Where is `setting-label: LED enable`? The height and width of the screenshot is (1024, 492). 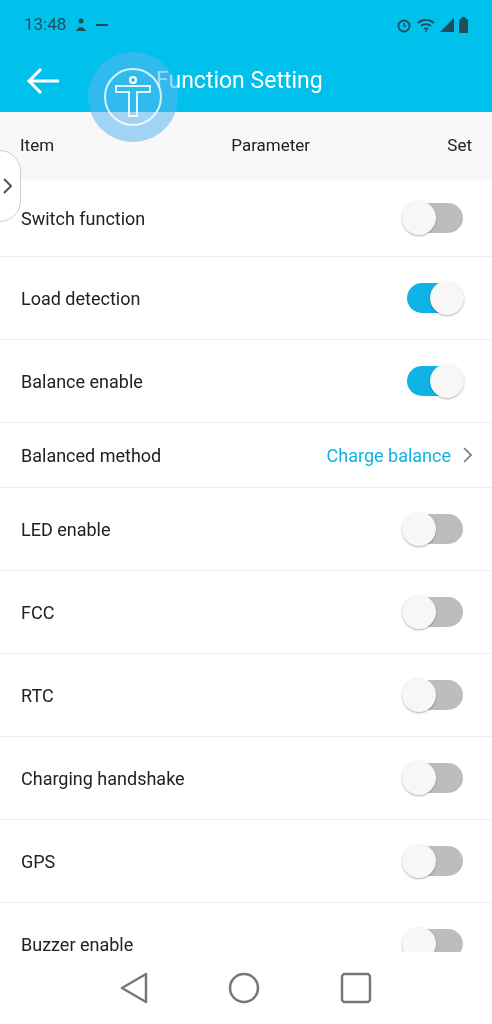 setting-label: LED enable is located at coordinates (66, 529).